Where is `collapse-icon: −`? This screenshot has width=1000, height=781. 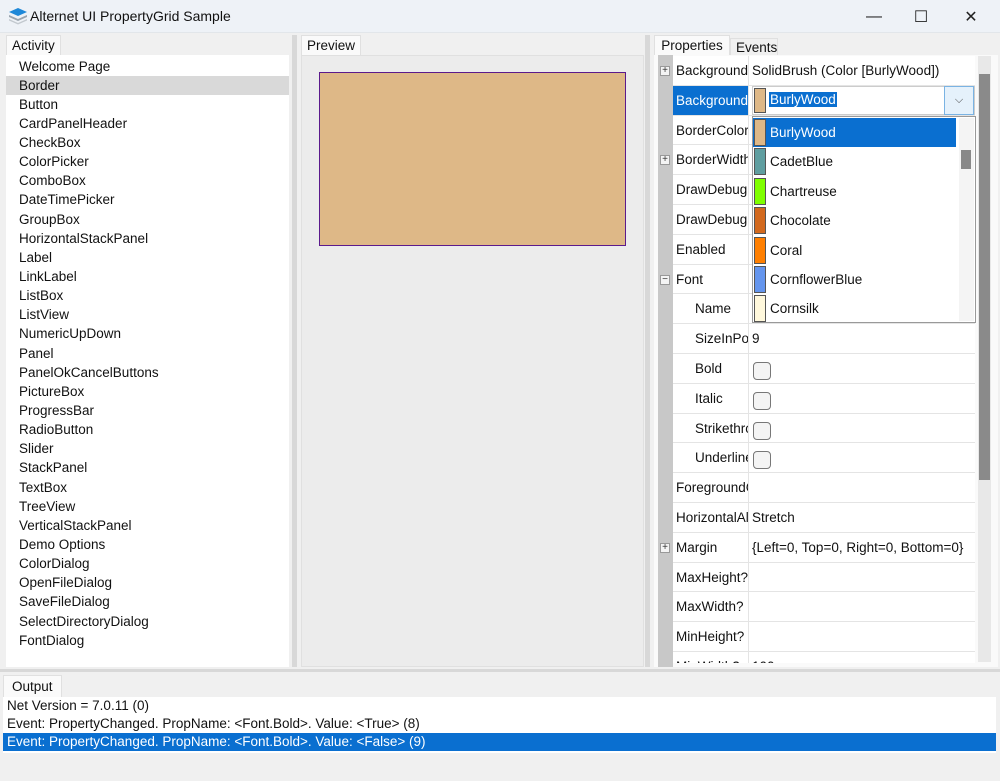
collapse-icon: − is located at coordinates (665, 279).